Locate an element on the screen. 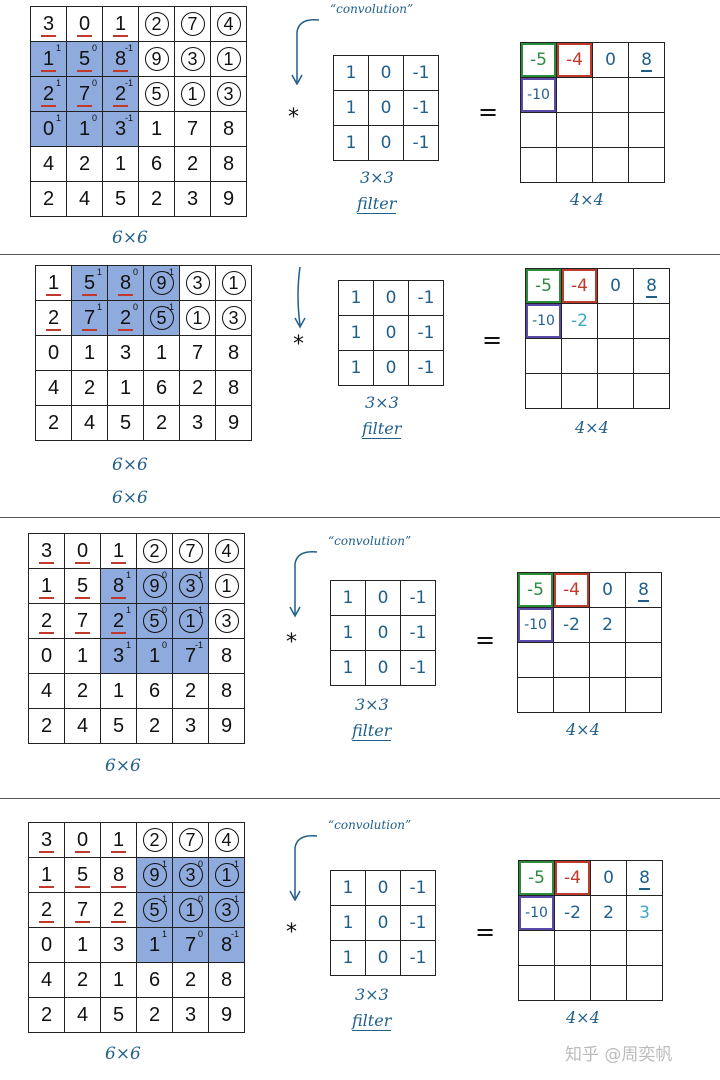 This screenshot has height=1080, width=720. filter-weight-mark: 0 is located at coordinates (164, 610).